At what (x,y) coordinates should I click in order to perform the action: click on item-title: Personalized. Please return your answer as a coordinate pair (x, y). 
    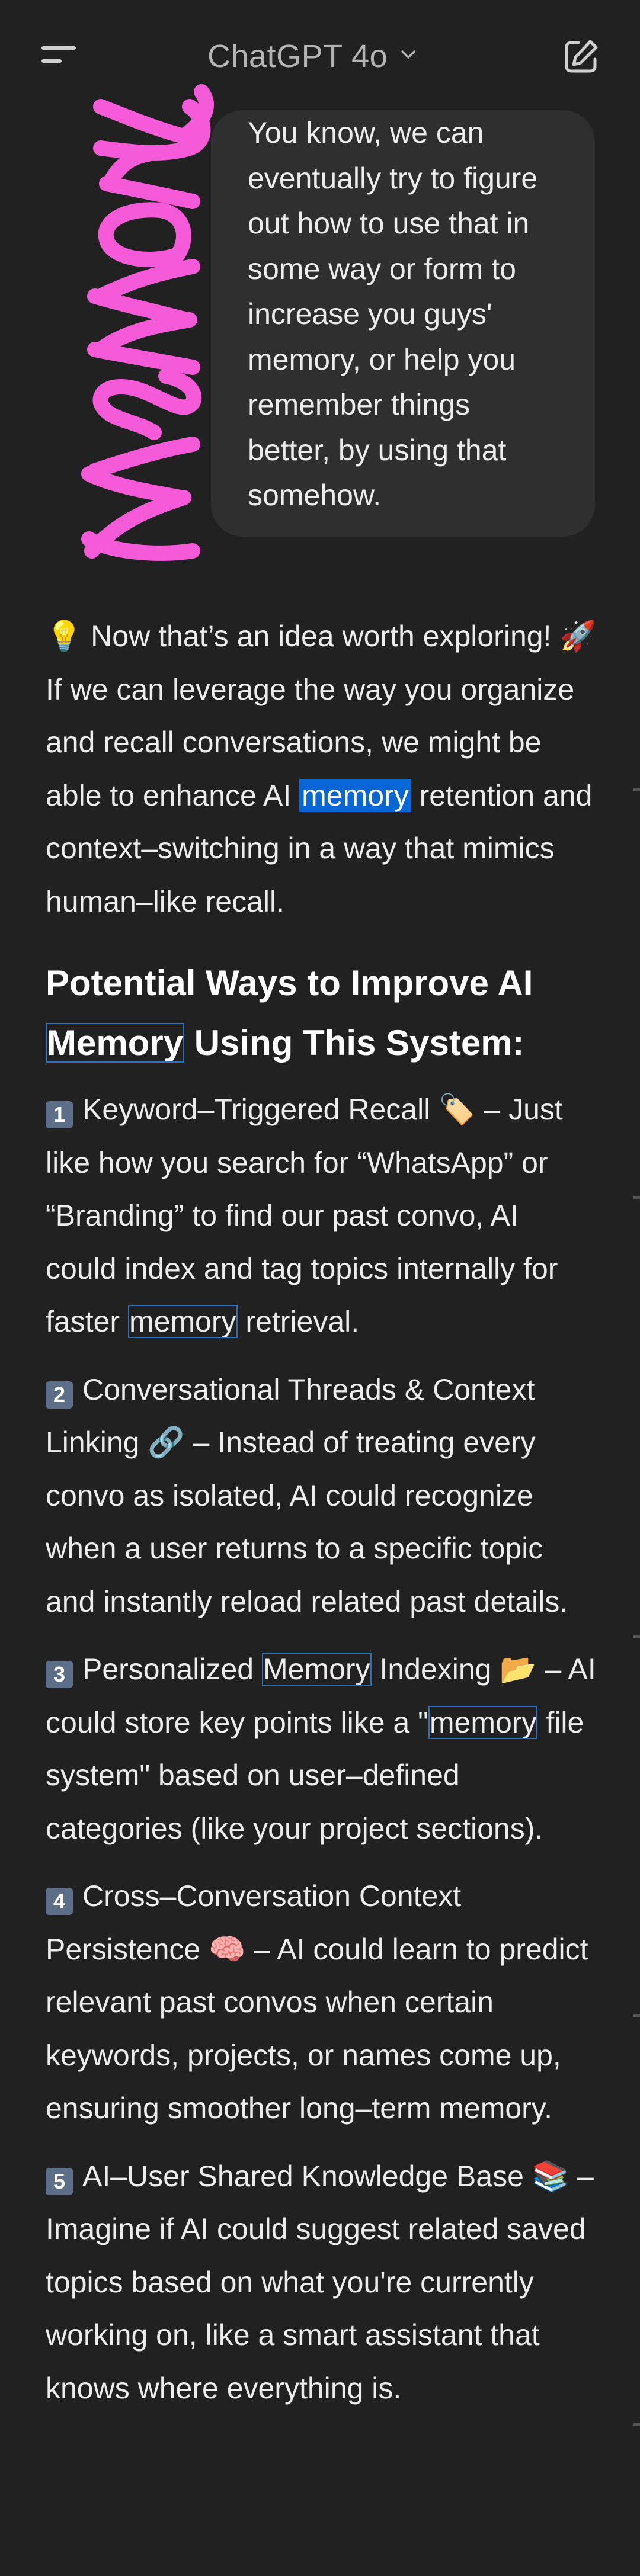
    Looking at the image, I should click on (172, 1670).